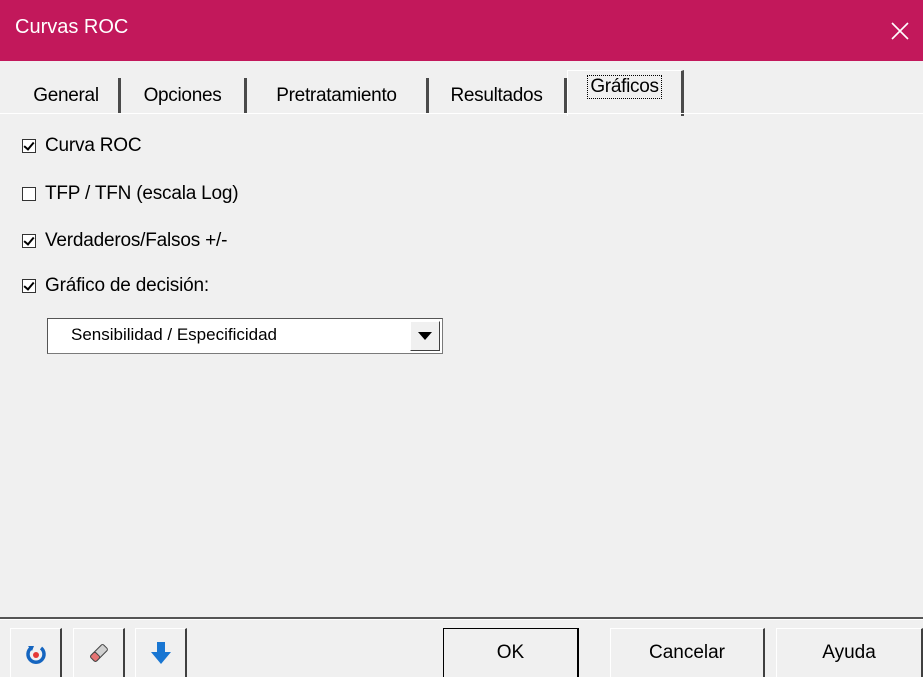 Image resolution: width=923 pixels, height=677 pixels. What do you see at coordinates (29, 286) in the screenshot?
I see `grafico-decision-checkbox` at bounding box center [29, 286].